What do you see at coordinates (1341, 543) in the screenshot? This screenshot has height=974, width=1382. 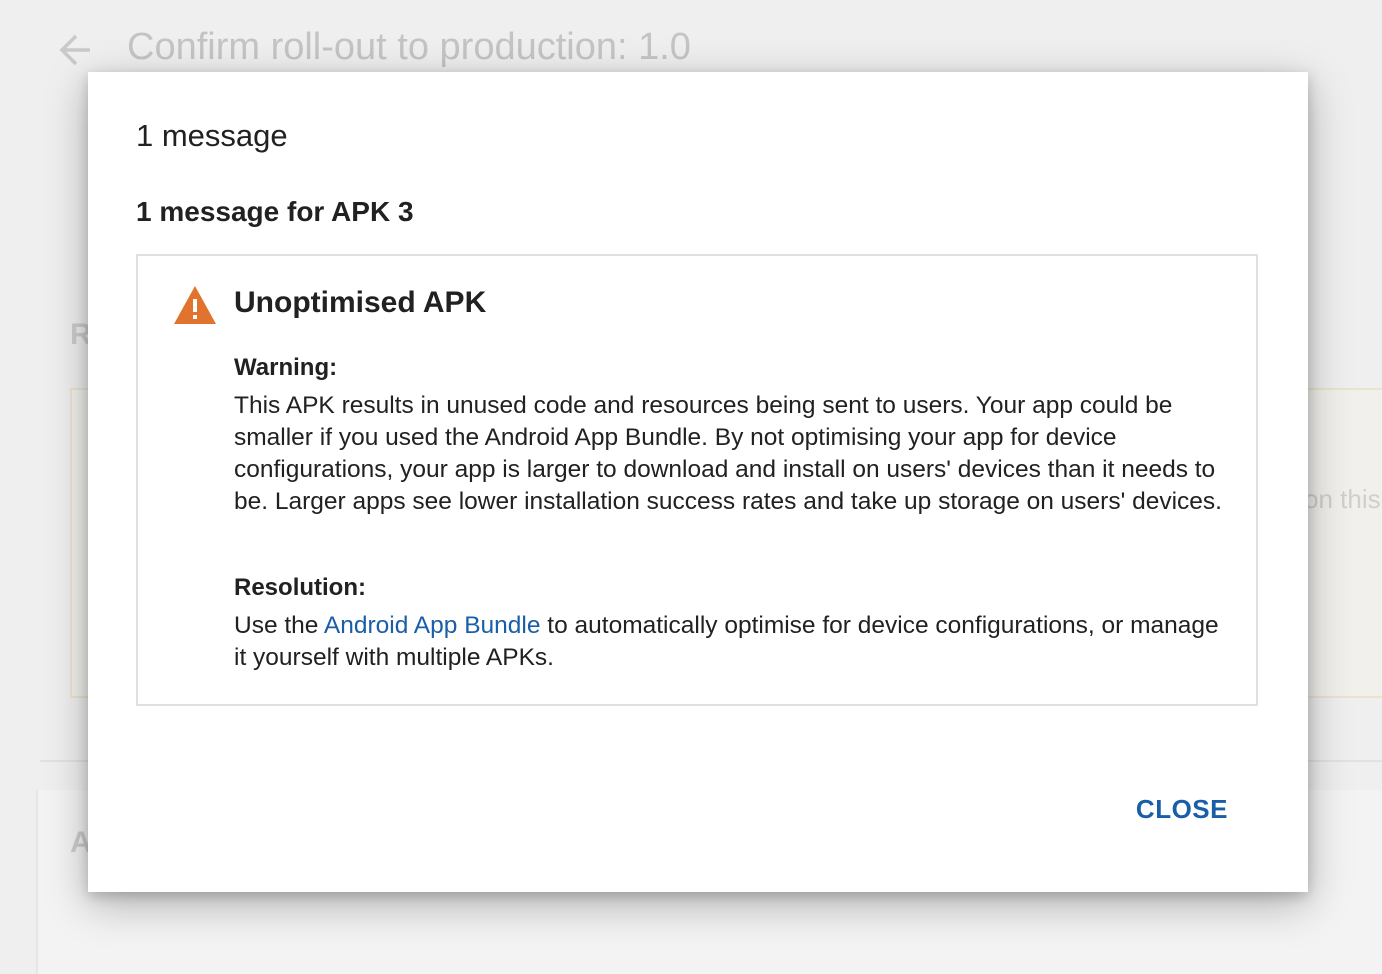 I see `background-card-edge` at bounding box center [1341, 543].